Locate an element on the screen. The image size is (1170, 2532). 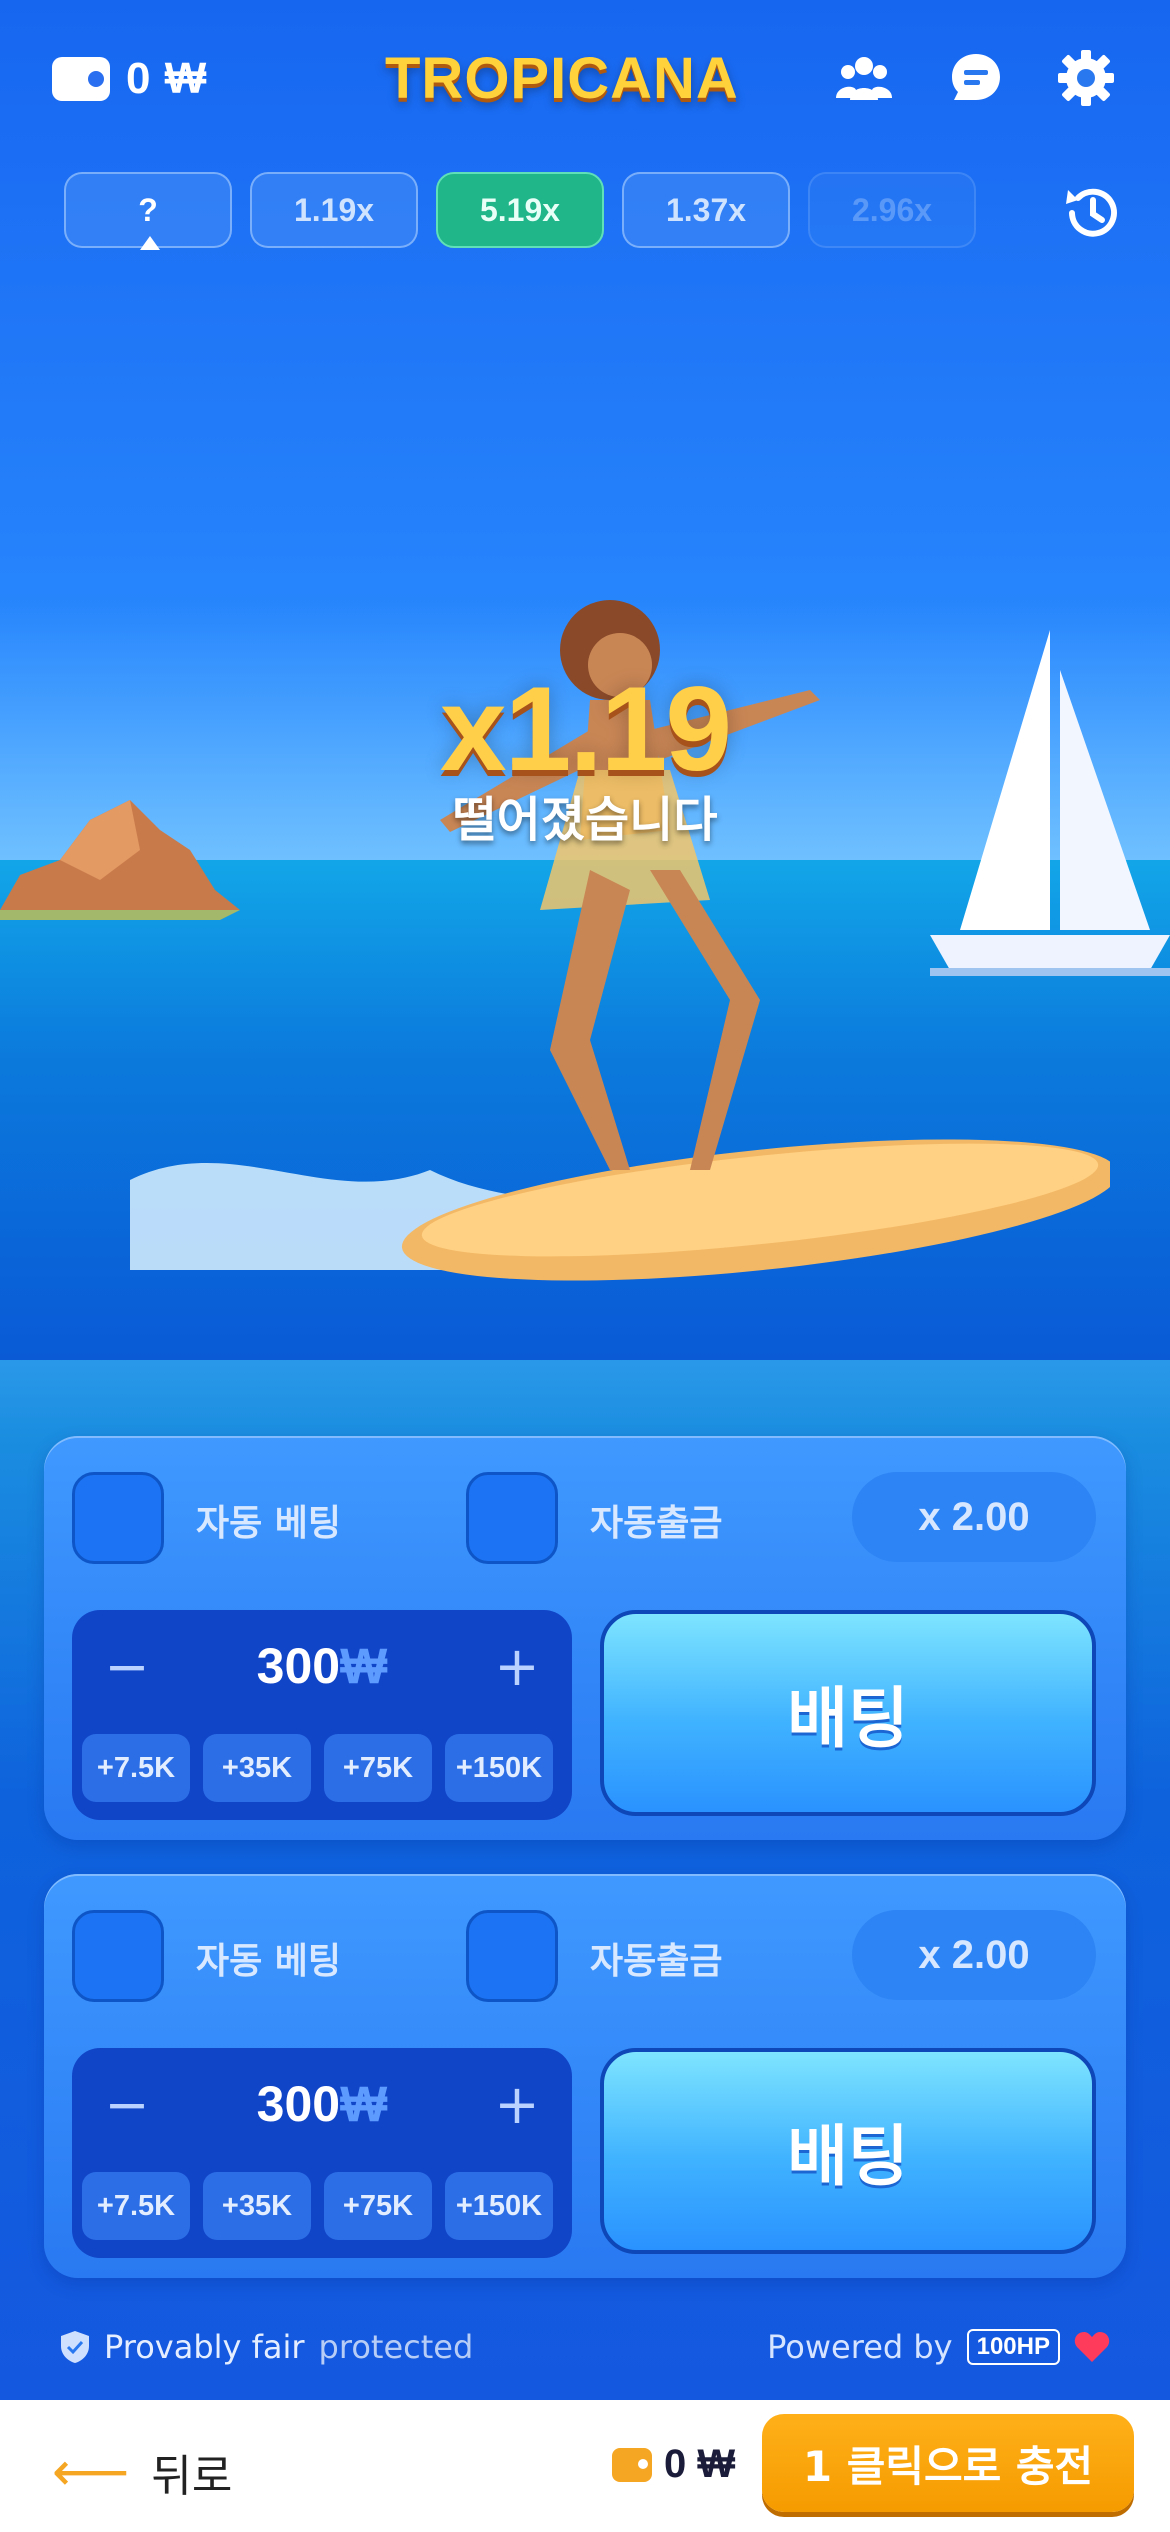
history-icon is located at coordinates (1093, 213).